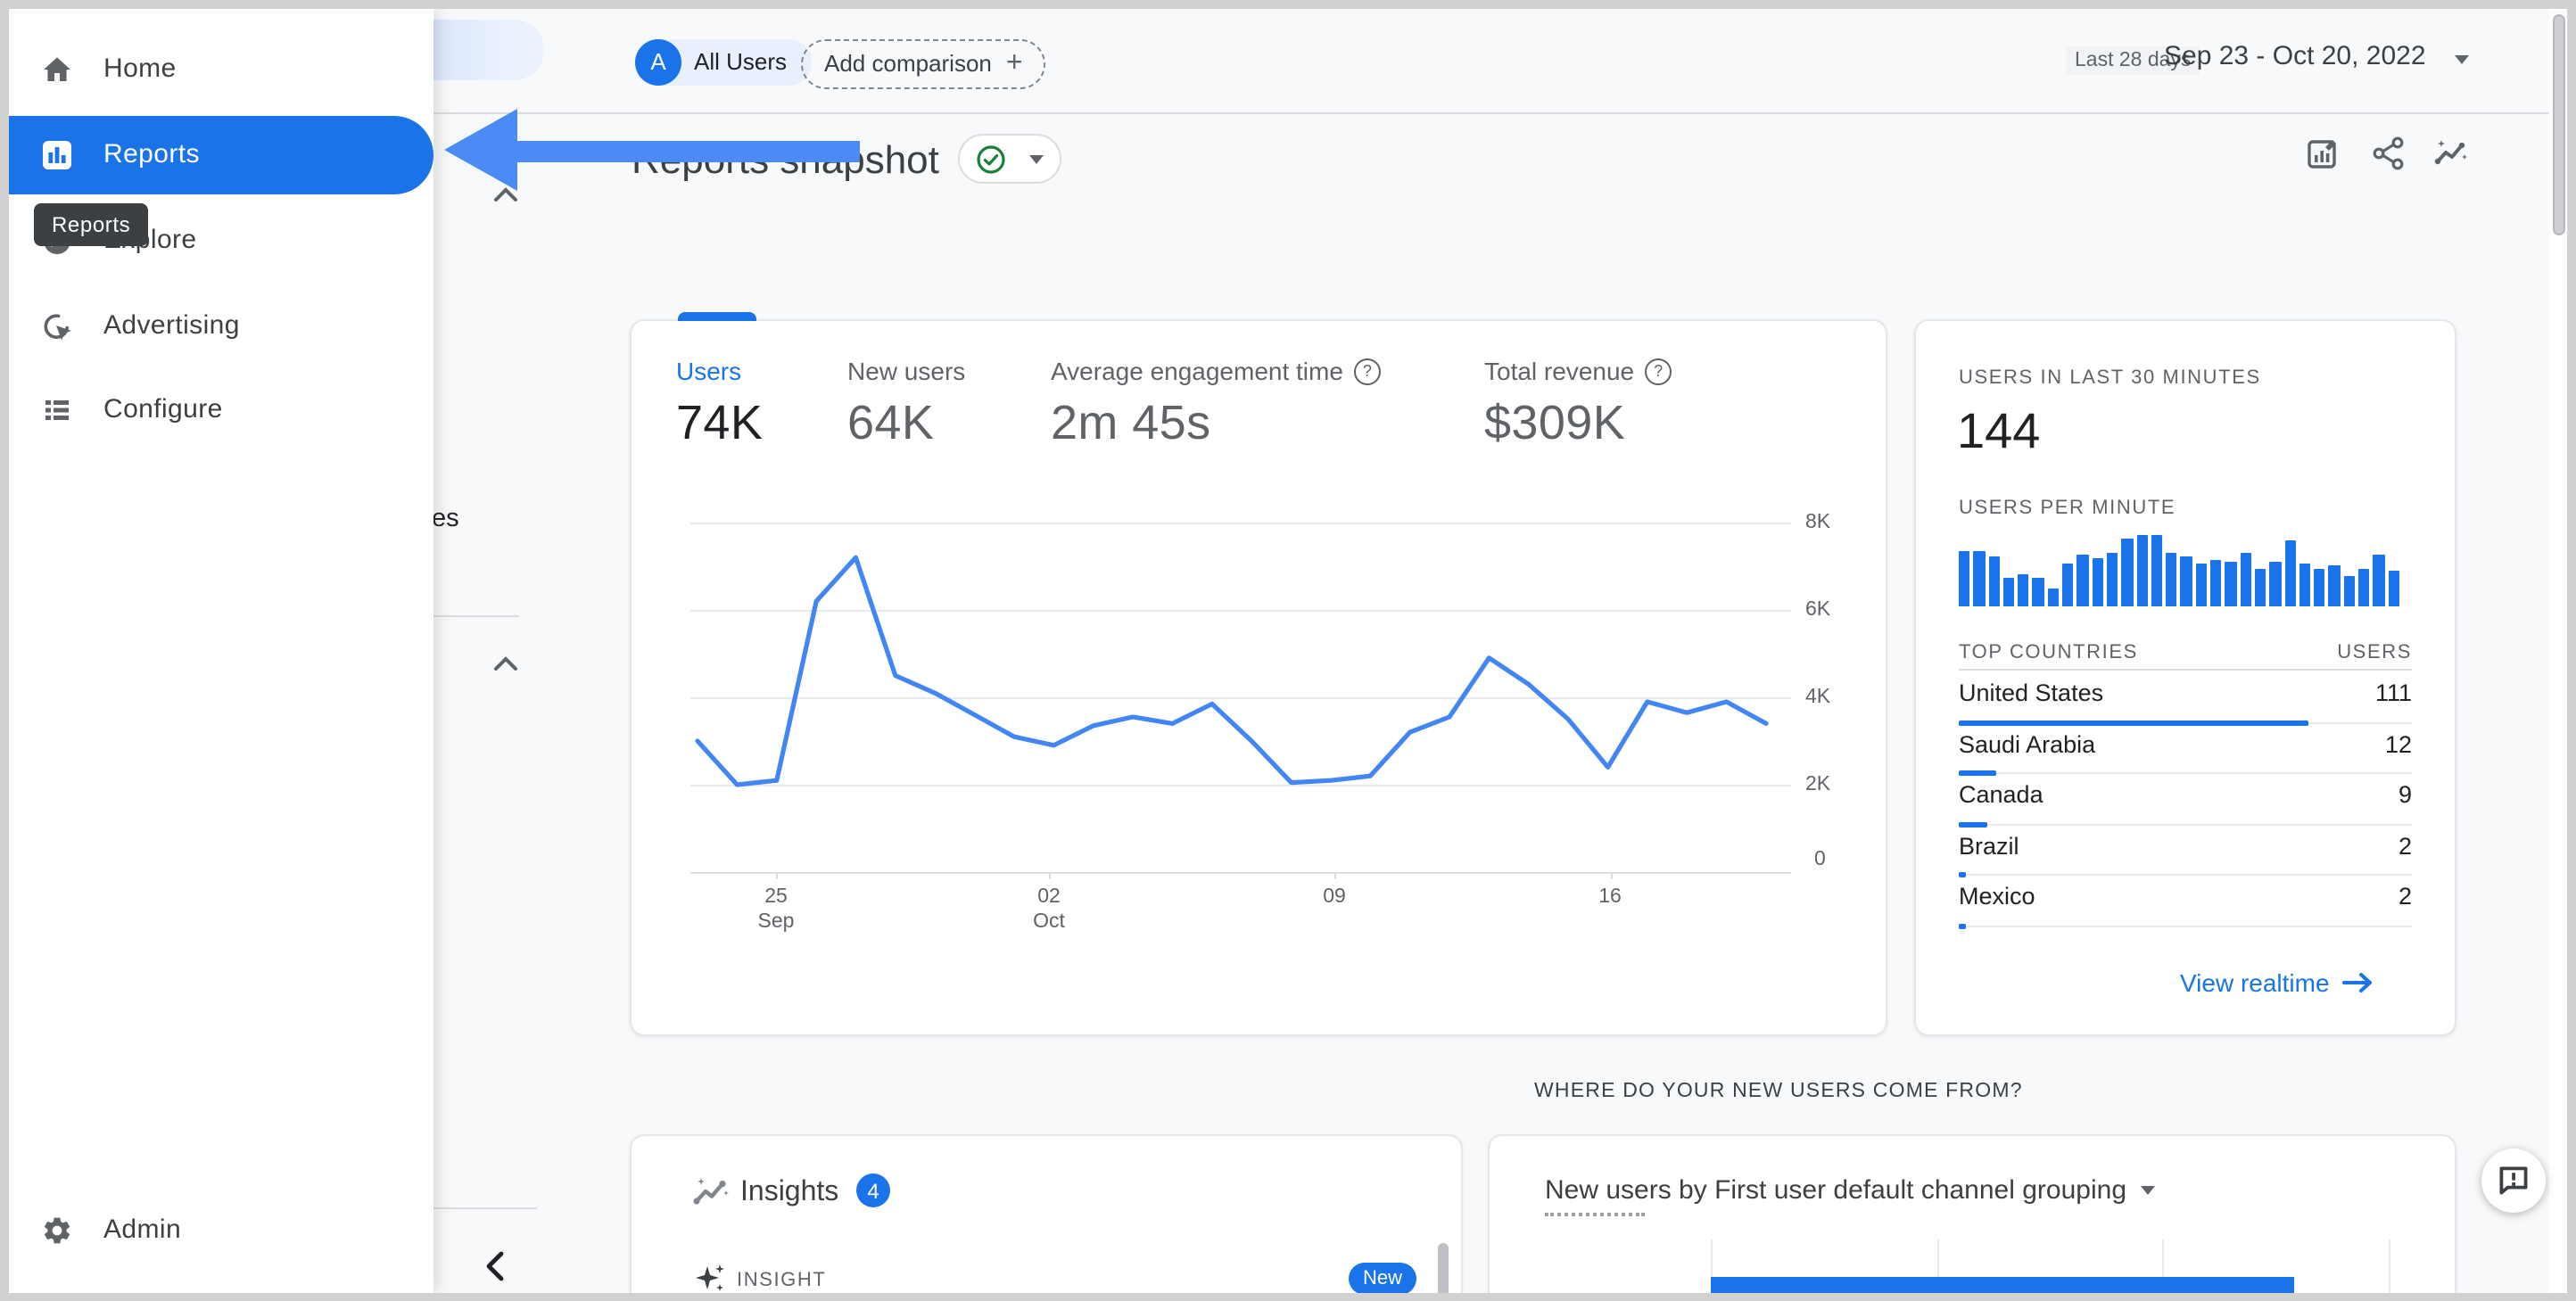 Image resolution: width=2576 pixels, height=1301 pixels. Describe the element at coordinates (1595, 1214) in the screenshot. I see `dimension-dotted-underline` at that location.